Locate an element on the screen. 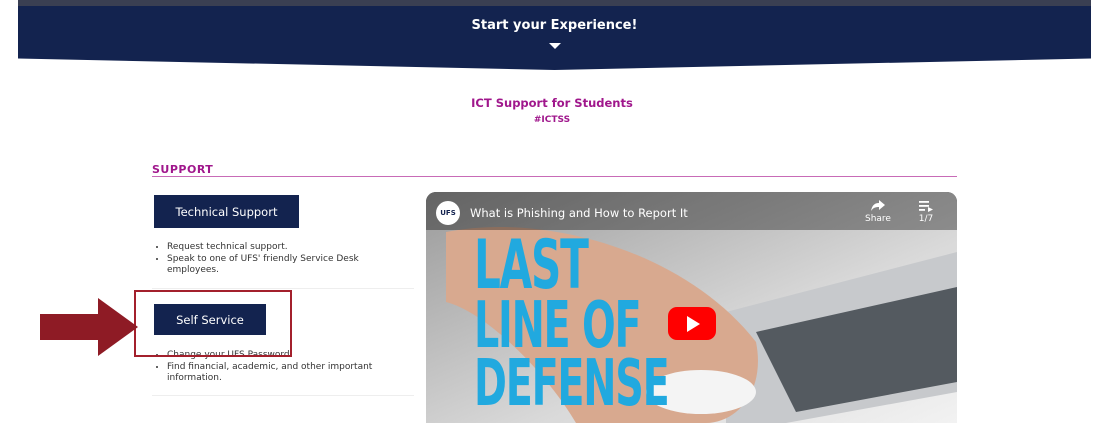  caret-down-icon is located at coordinates (554, 46).